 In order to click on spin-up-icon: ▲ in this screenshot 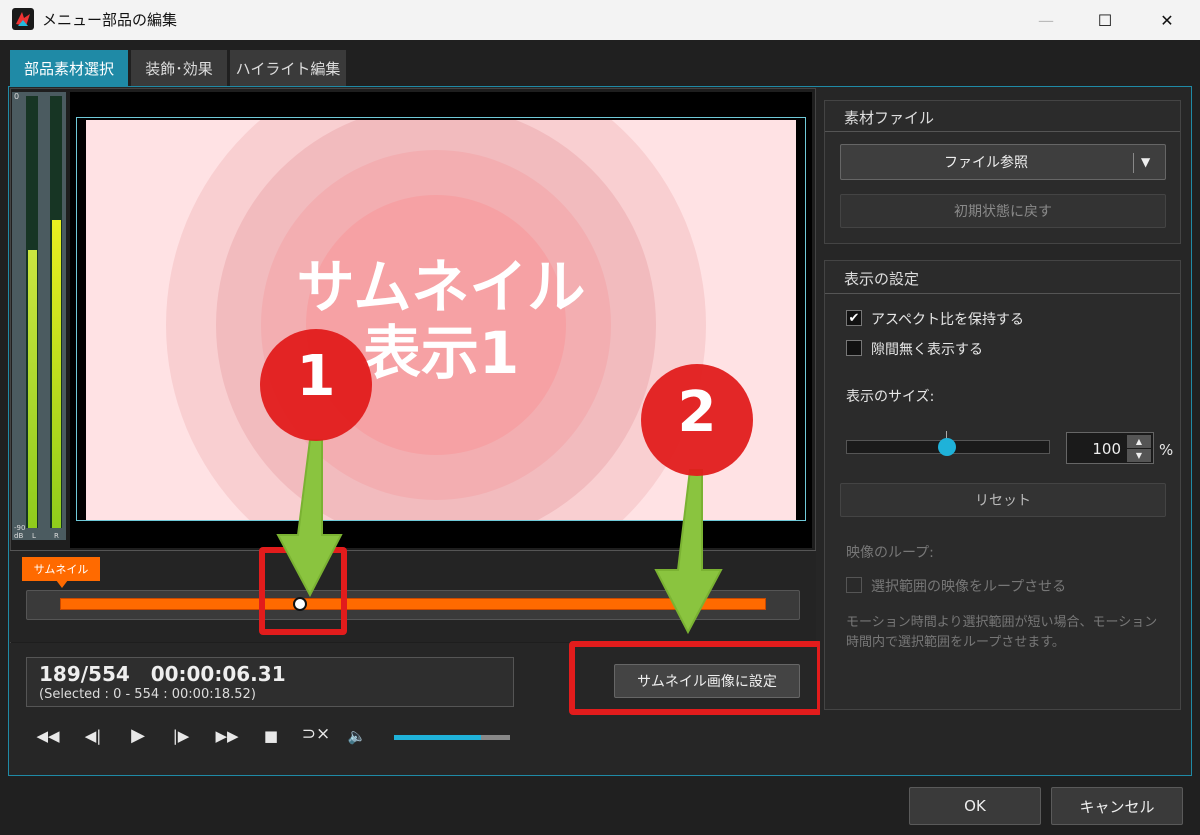, I will do `click(1139, 441)`.